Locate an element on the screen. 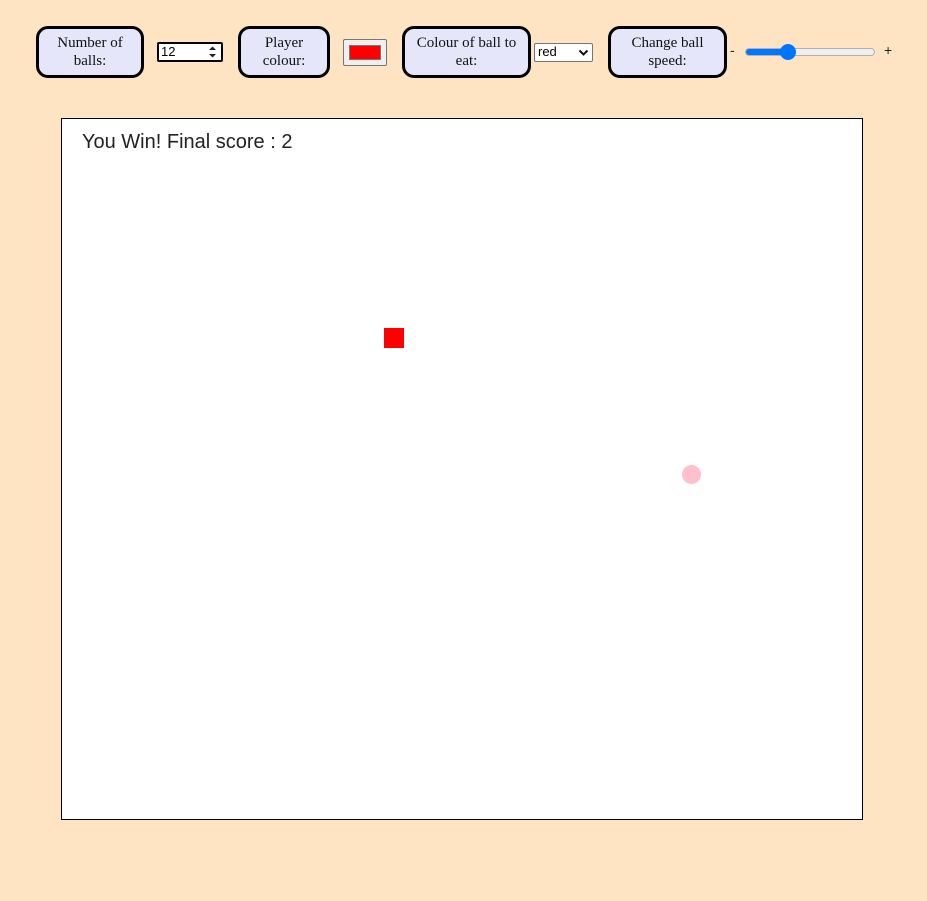  player-colour-label-text: Player colour: is located at coordinates (284, 52).